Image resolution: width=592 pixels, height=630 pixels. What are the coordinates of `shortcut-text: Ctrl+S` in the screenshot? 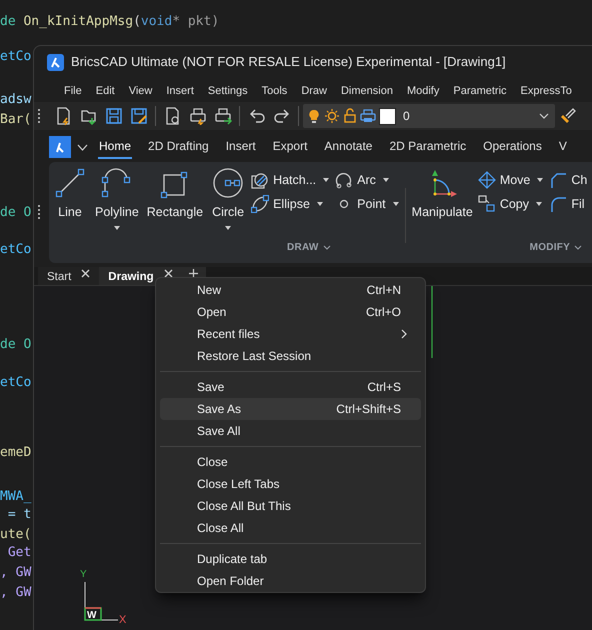 It's located at (384, 387).